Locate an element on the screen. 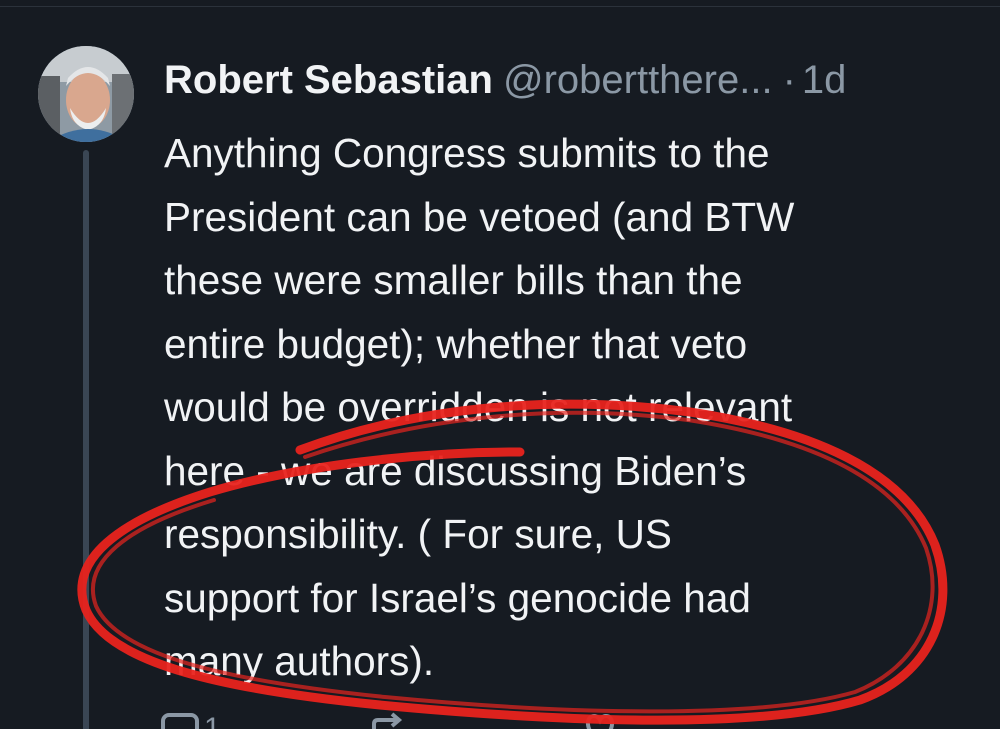  post-text-line: here - we are discussing Biden’s is located at coordinates (455, 470).